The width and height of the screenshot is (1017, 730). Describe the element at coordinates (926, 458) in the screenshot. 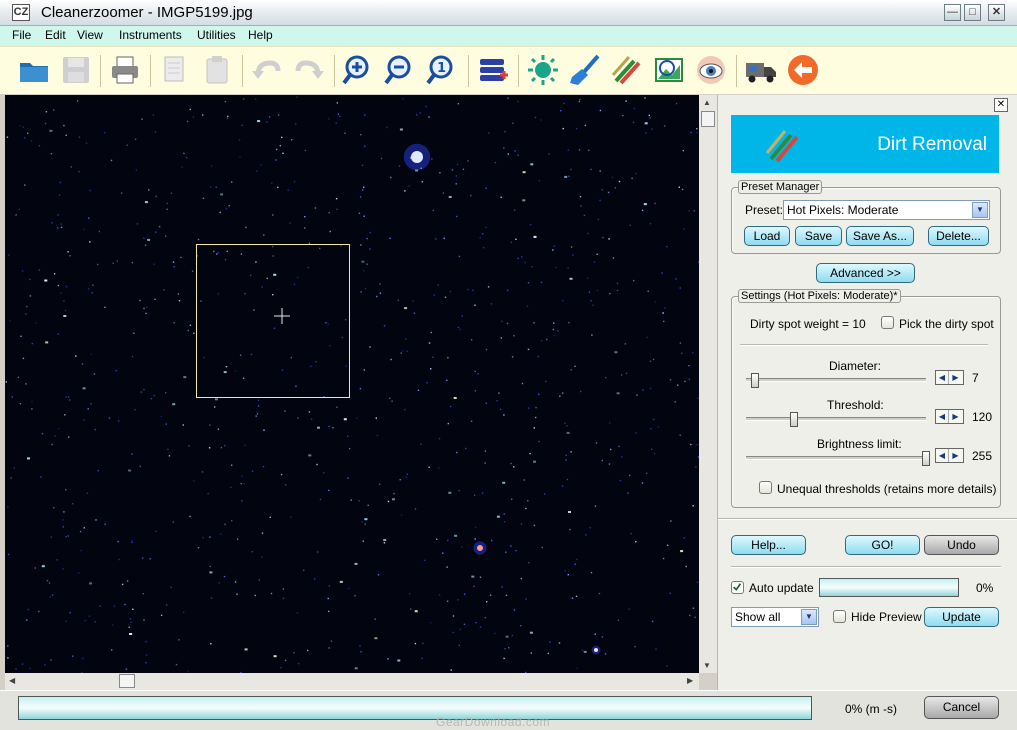

I see `brightness-limit-slider-thumb` at that location.